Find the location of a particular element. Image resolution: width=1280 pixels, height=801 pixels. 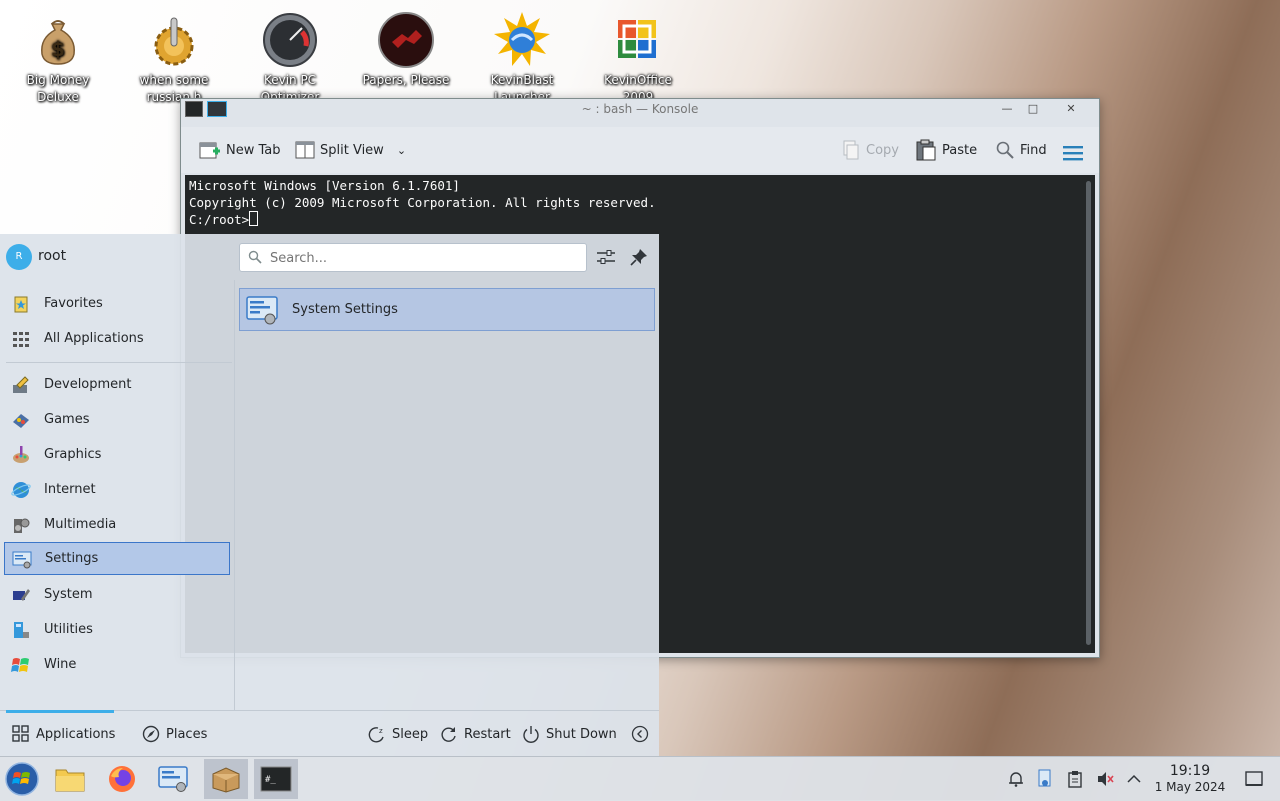

settings-icon is located at coordinates (22, 559).